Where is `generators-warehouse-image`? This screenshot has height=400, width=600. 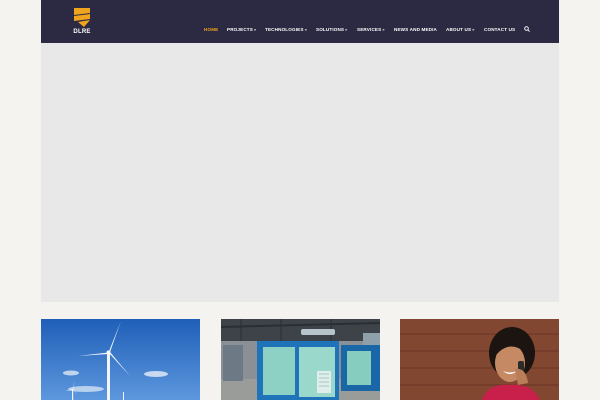
generators-warehouse-image is located at coordinates (300, 359).